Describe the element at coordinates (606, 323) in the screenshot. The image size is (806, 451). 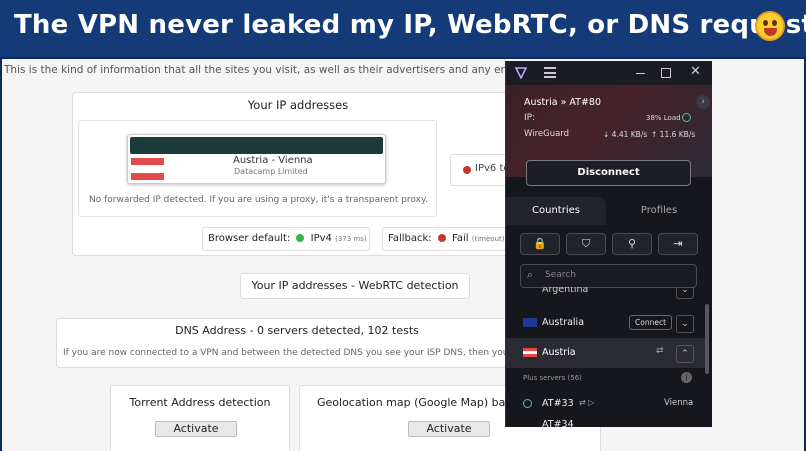
I see `country-row-australia: Australia Connect ⌄` at that location.